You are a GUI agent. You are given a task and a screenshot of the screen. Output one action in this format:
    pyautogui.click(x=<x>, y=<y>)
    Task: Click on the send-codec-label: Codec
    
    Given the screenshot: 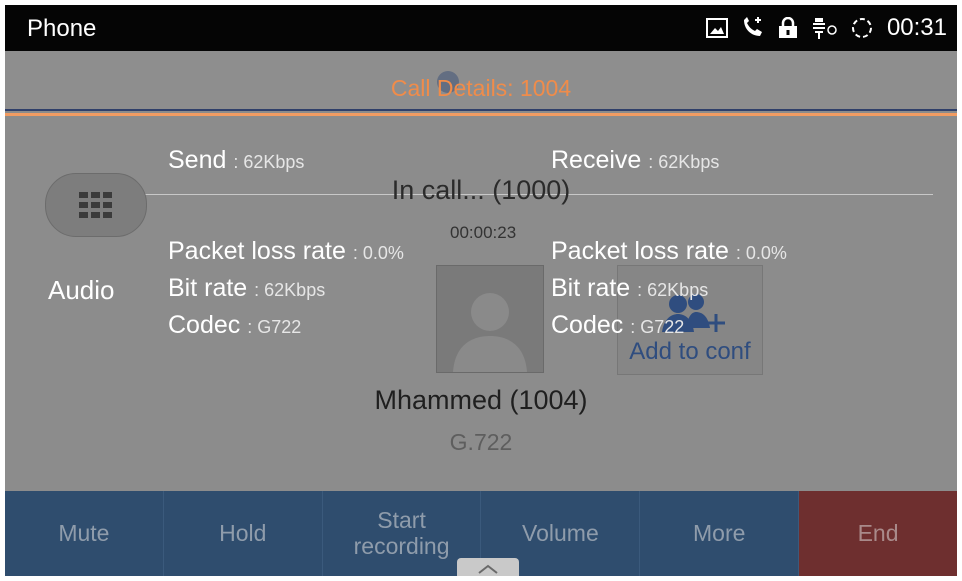 What is the action you would take?
    pyautogui.click(x=204, y=325)
    